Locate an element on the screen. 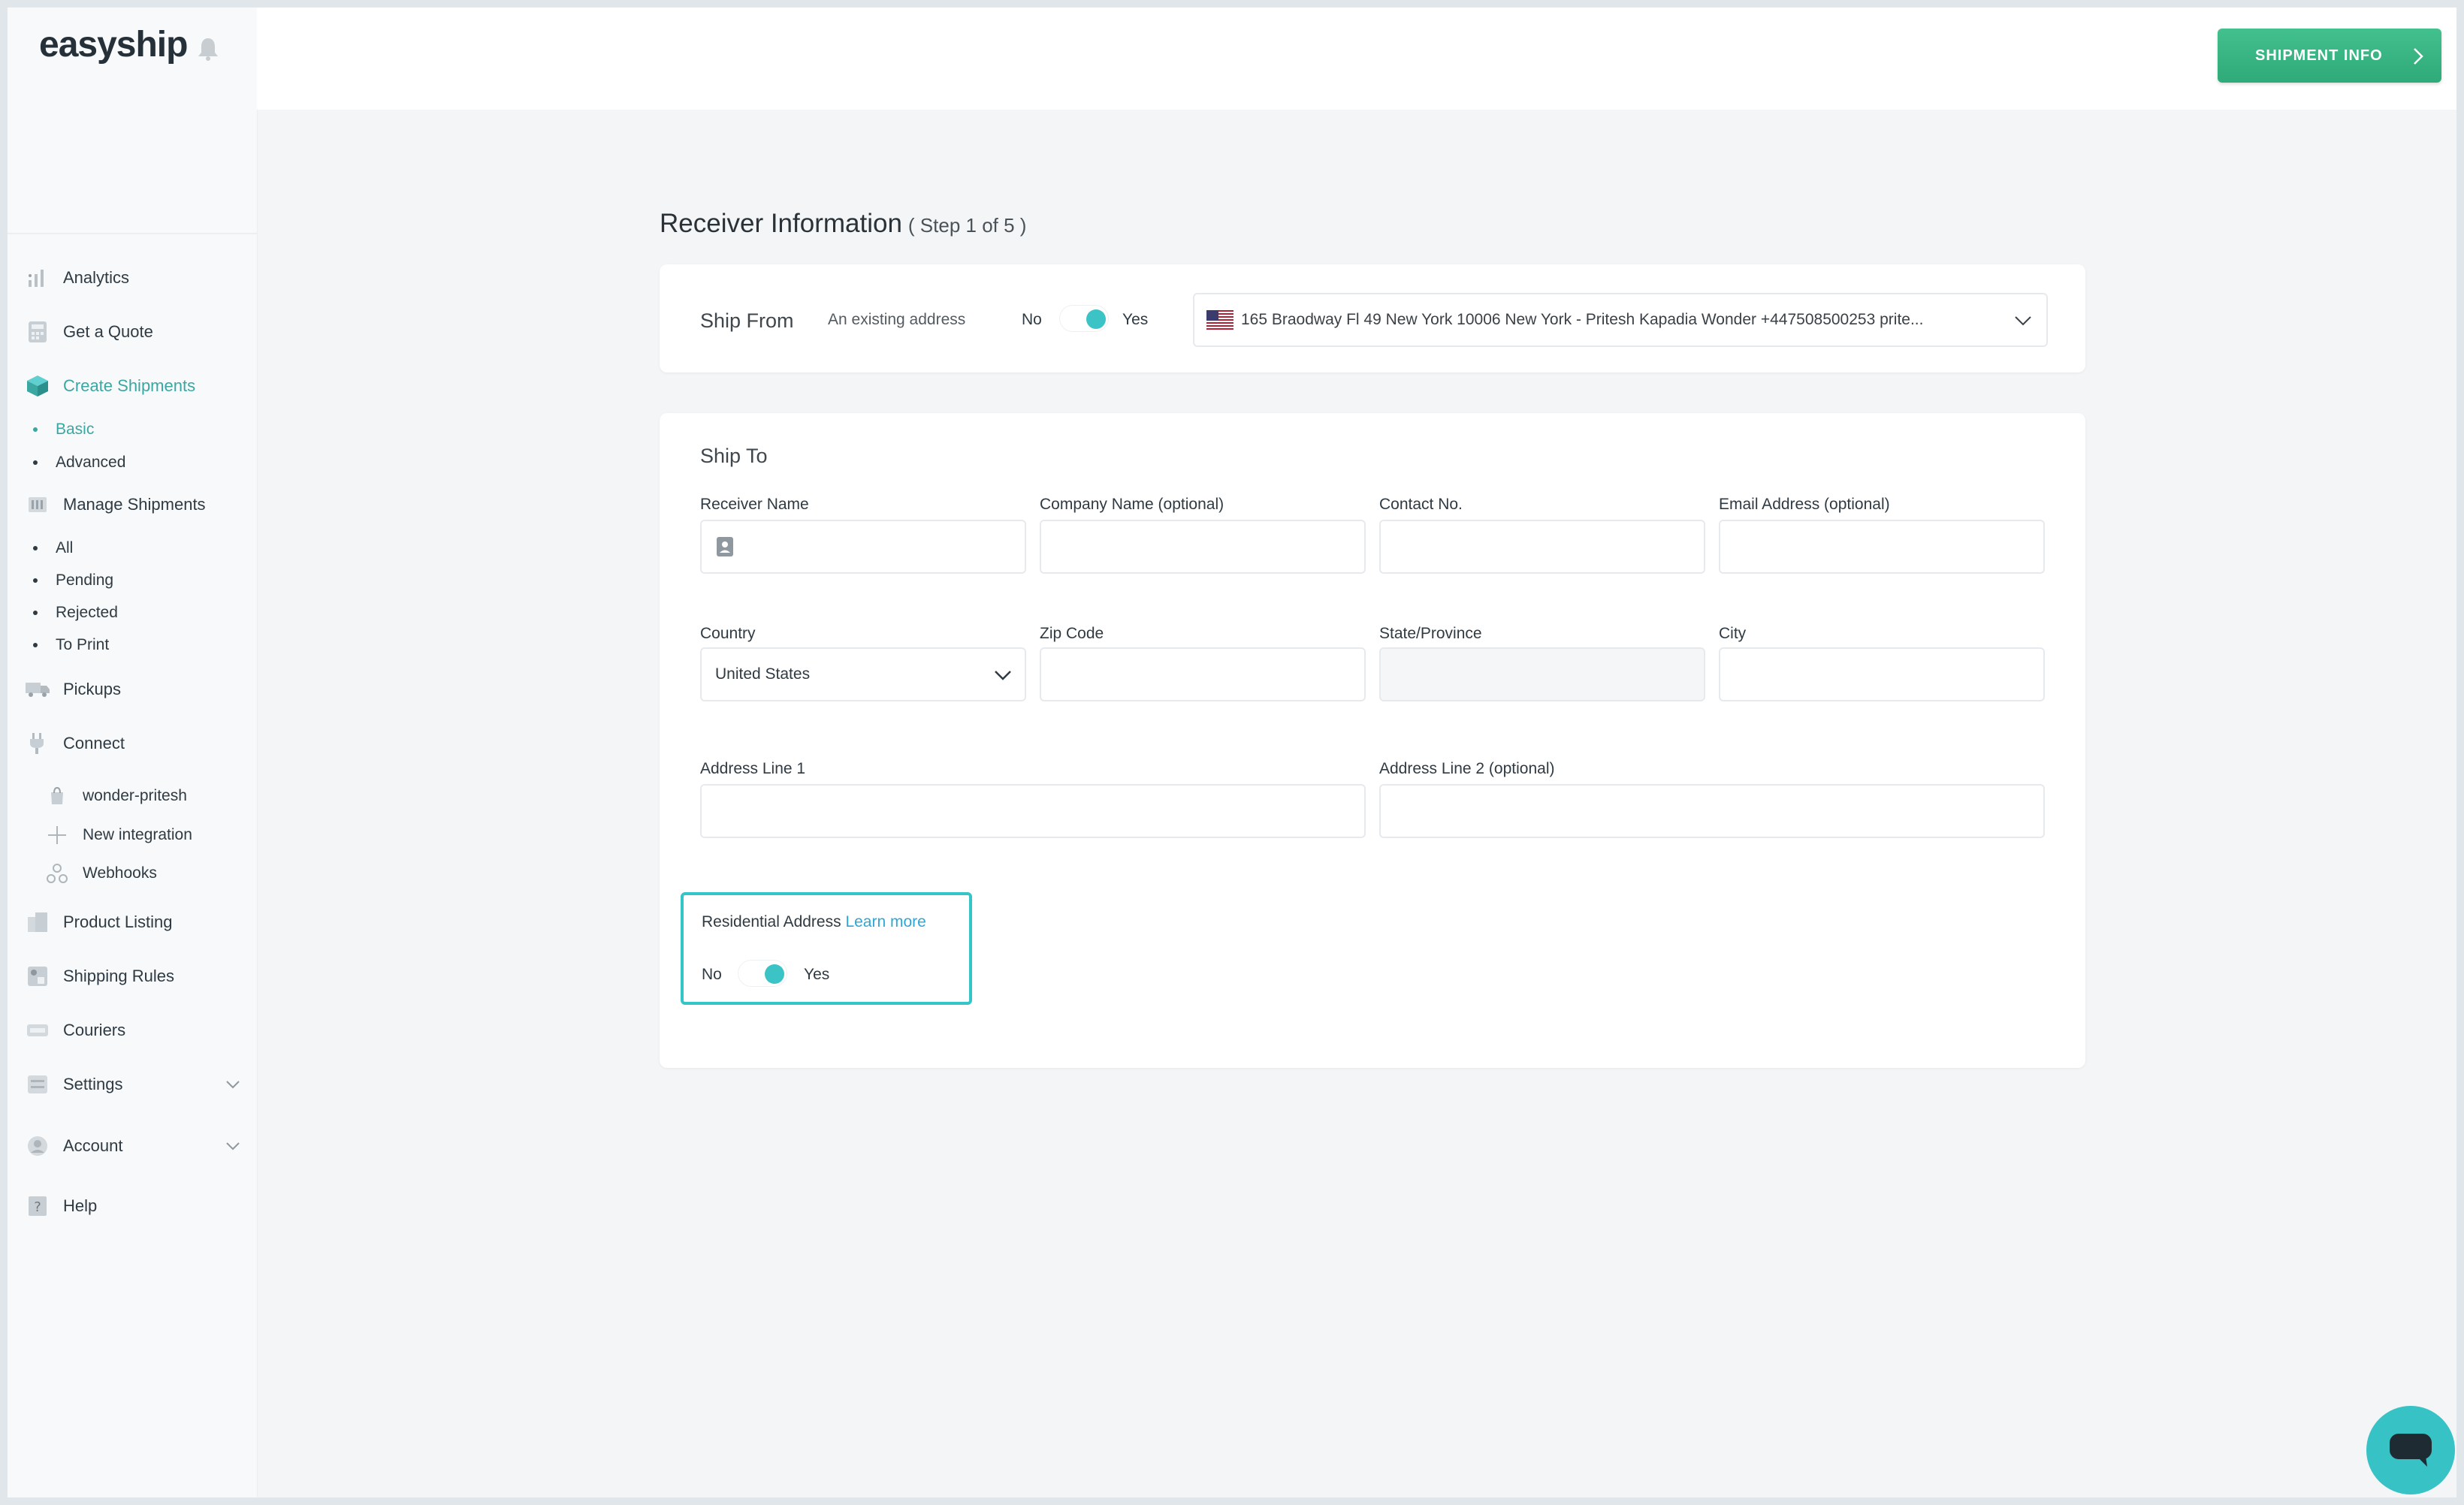  zip-code-input is located at coordinates (1203, 674).